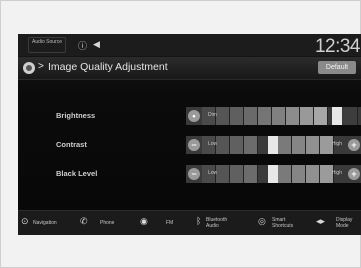 Image resolution: width=361 pixels, height=268 pixels. I want to click on nav-fm-label: FM, so click(170, 223).